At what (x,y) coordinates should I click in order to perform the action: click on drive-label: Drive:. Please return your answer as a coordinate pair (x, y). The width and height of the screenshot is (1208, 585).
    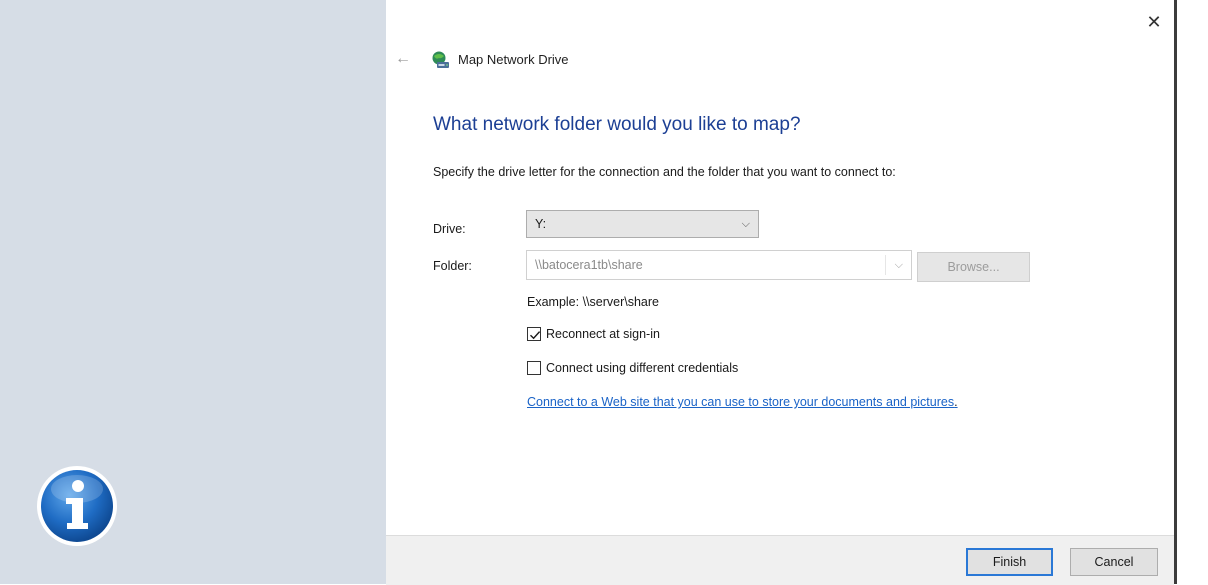
    Looking at the image, I should click on (449, 229).